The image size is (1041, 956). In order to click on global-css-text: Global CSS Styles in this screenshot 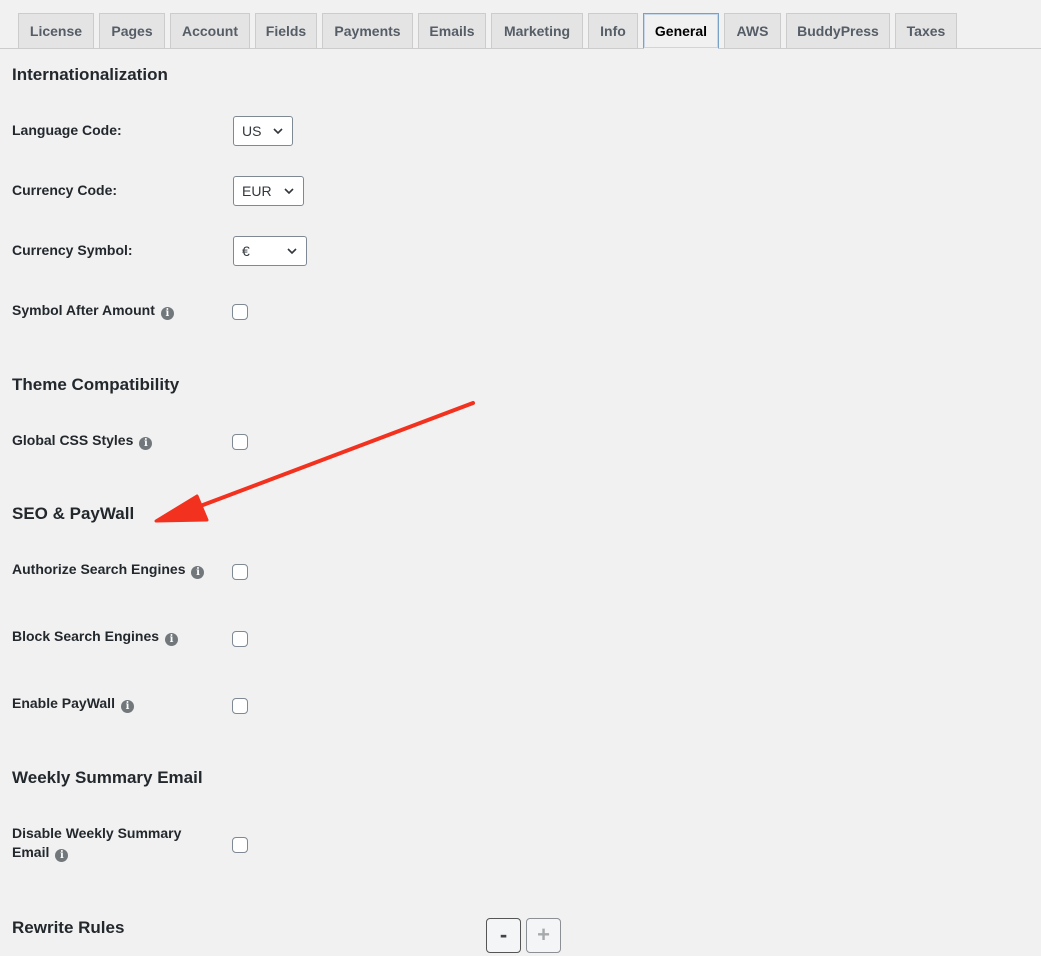, I will do `click(73, 440)`.